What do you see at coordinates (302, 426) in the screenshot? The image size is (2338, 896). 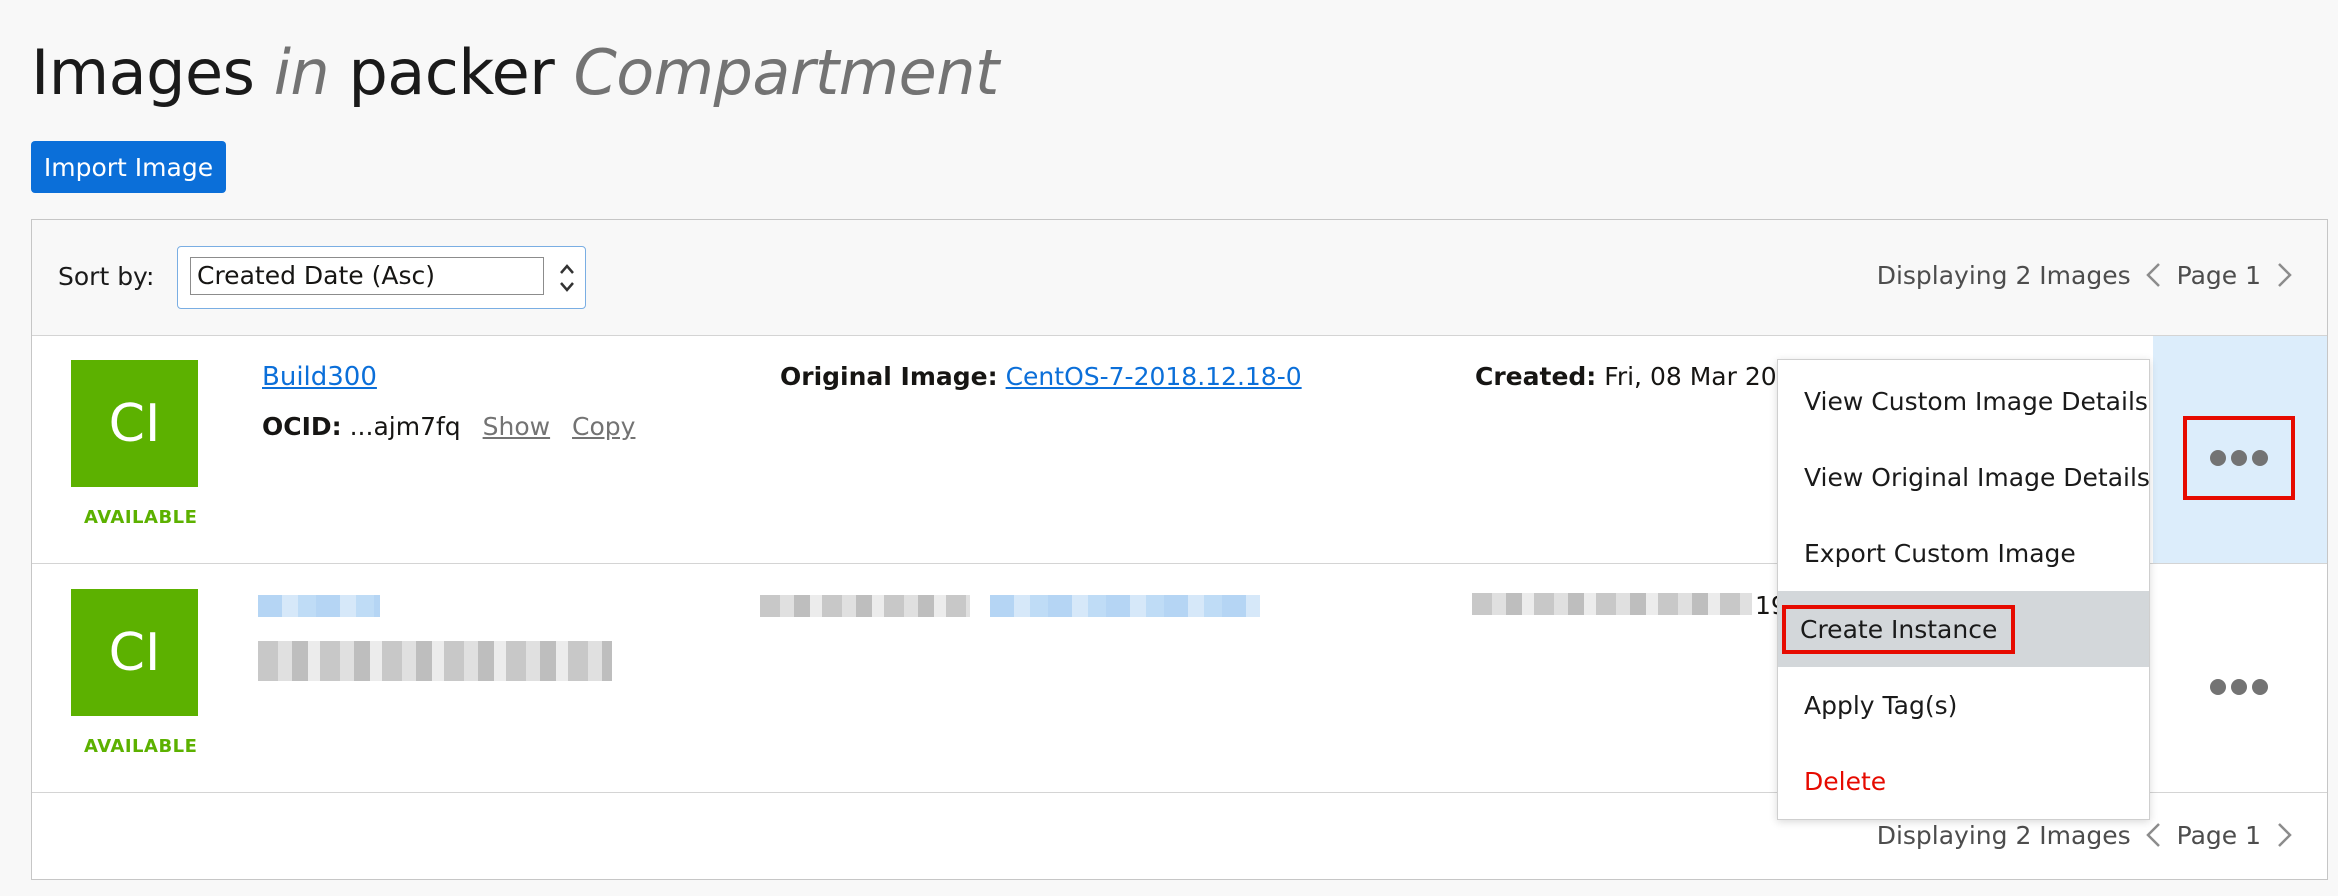 I see `ocid-label: OCID:` at bounding box center [302, 426].